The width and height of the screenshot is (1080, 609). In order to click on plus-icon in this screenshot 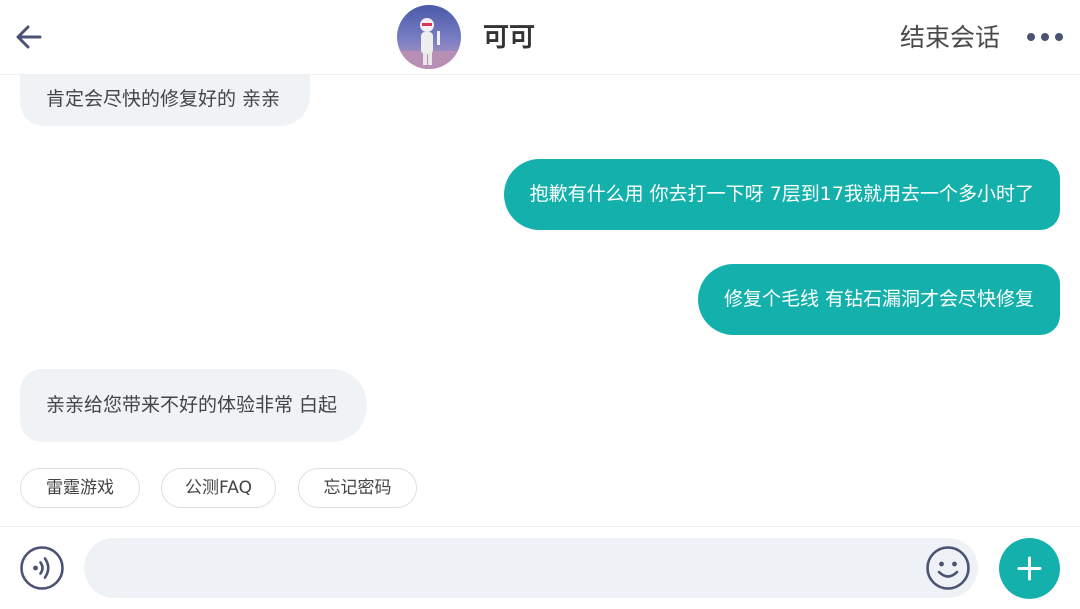, I will do `click(1029, 568)`.